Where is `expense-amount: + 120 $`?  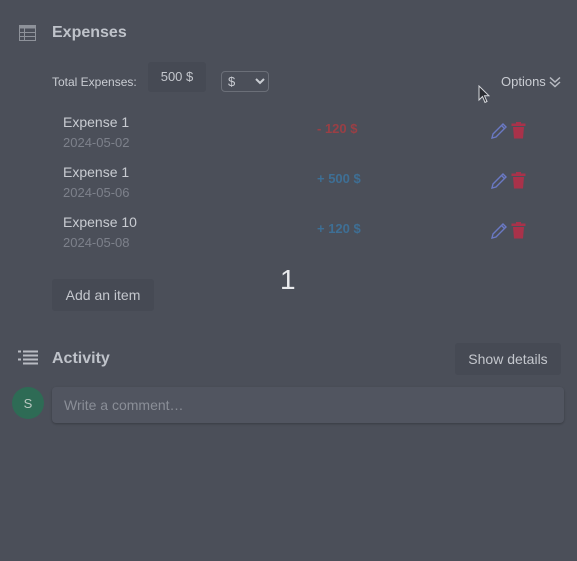
expense-amount: + 120 $ is located at coordinates (339, 228).